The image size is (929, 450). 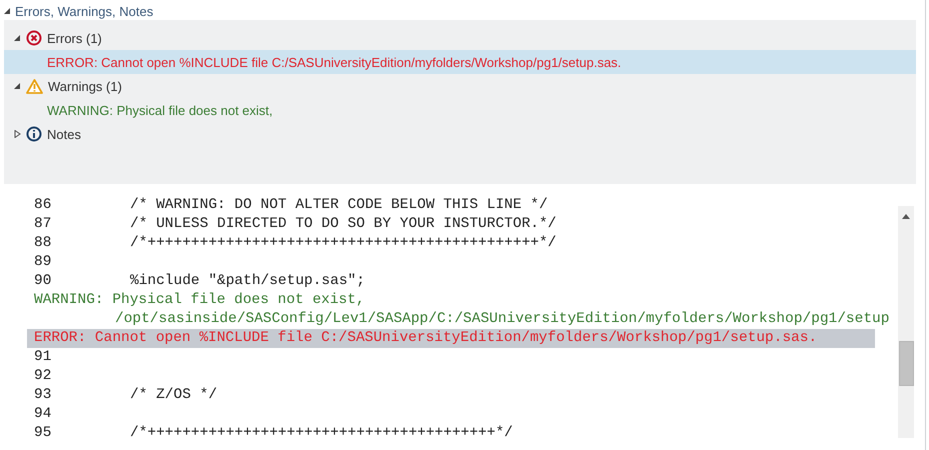 What do you see at coordinates (34, 86) in the screenshot?
I see `warning-icon` at bounding box center [34, 86].